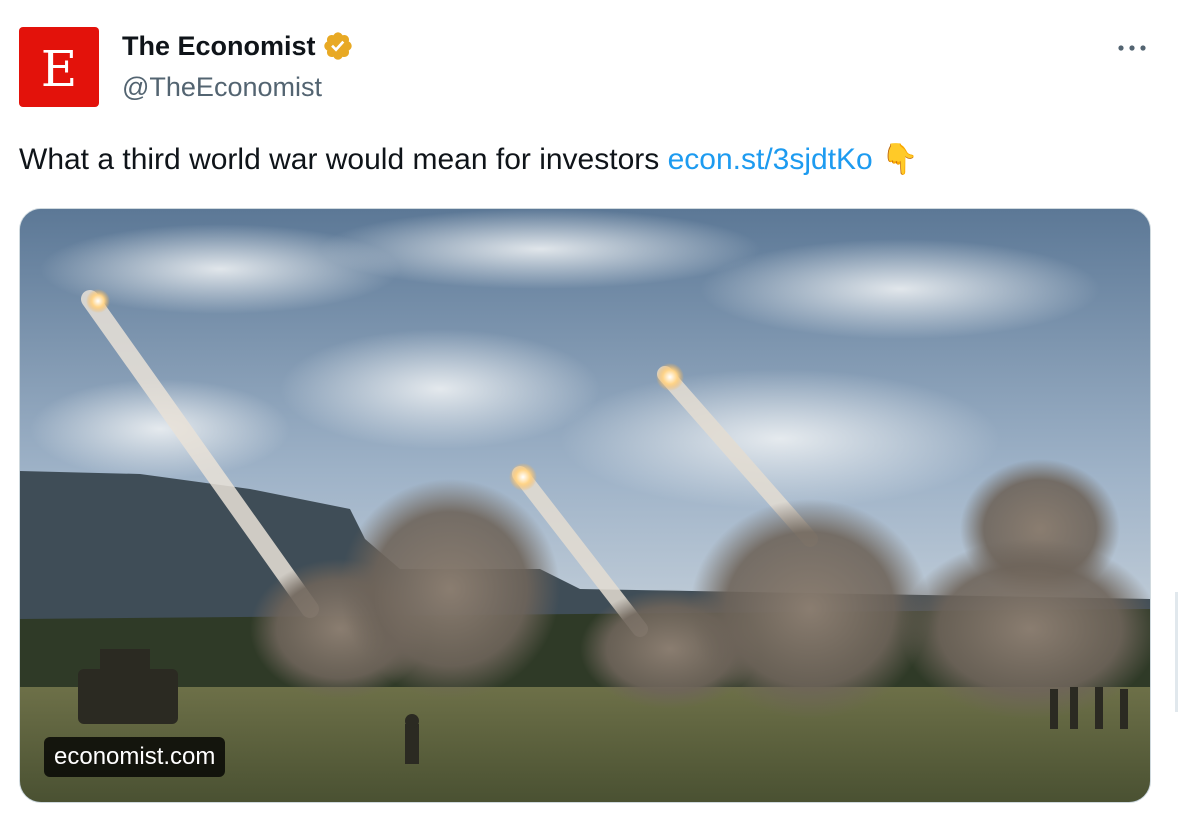 The image size is (1178, 830). I want to click on tweet-link: econ.st/3sjdtKo, so click(770, 159).